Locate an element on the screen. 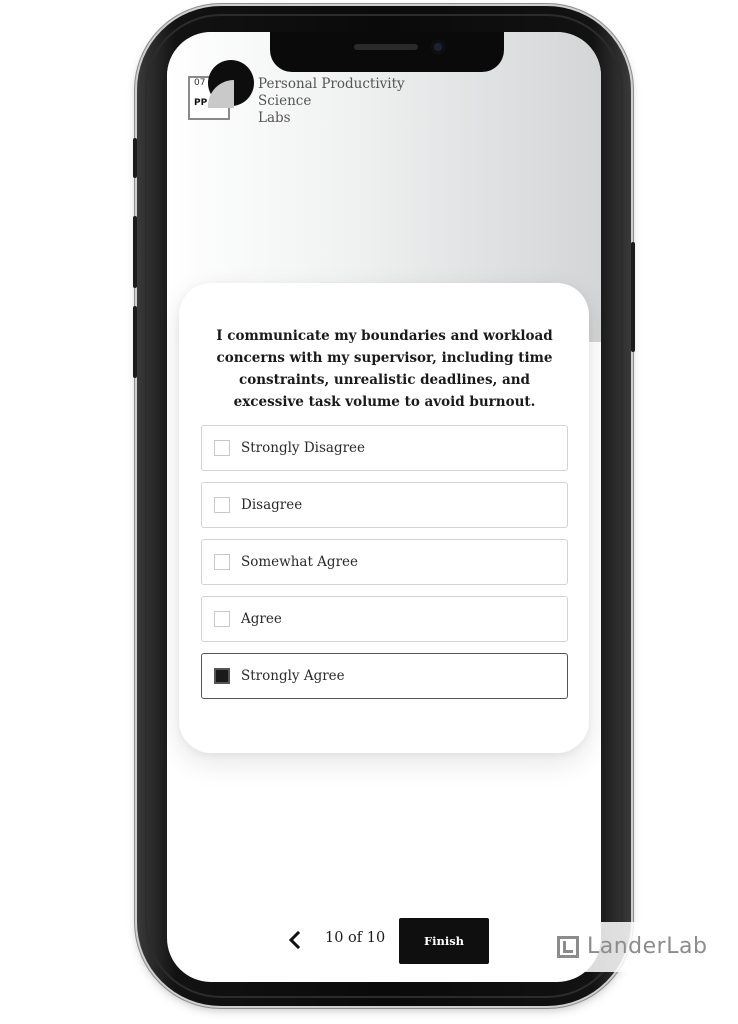  landerlab-watermark: LanderLab is located at coordinates (634, 947).